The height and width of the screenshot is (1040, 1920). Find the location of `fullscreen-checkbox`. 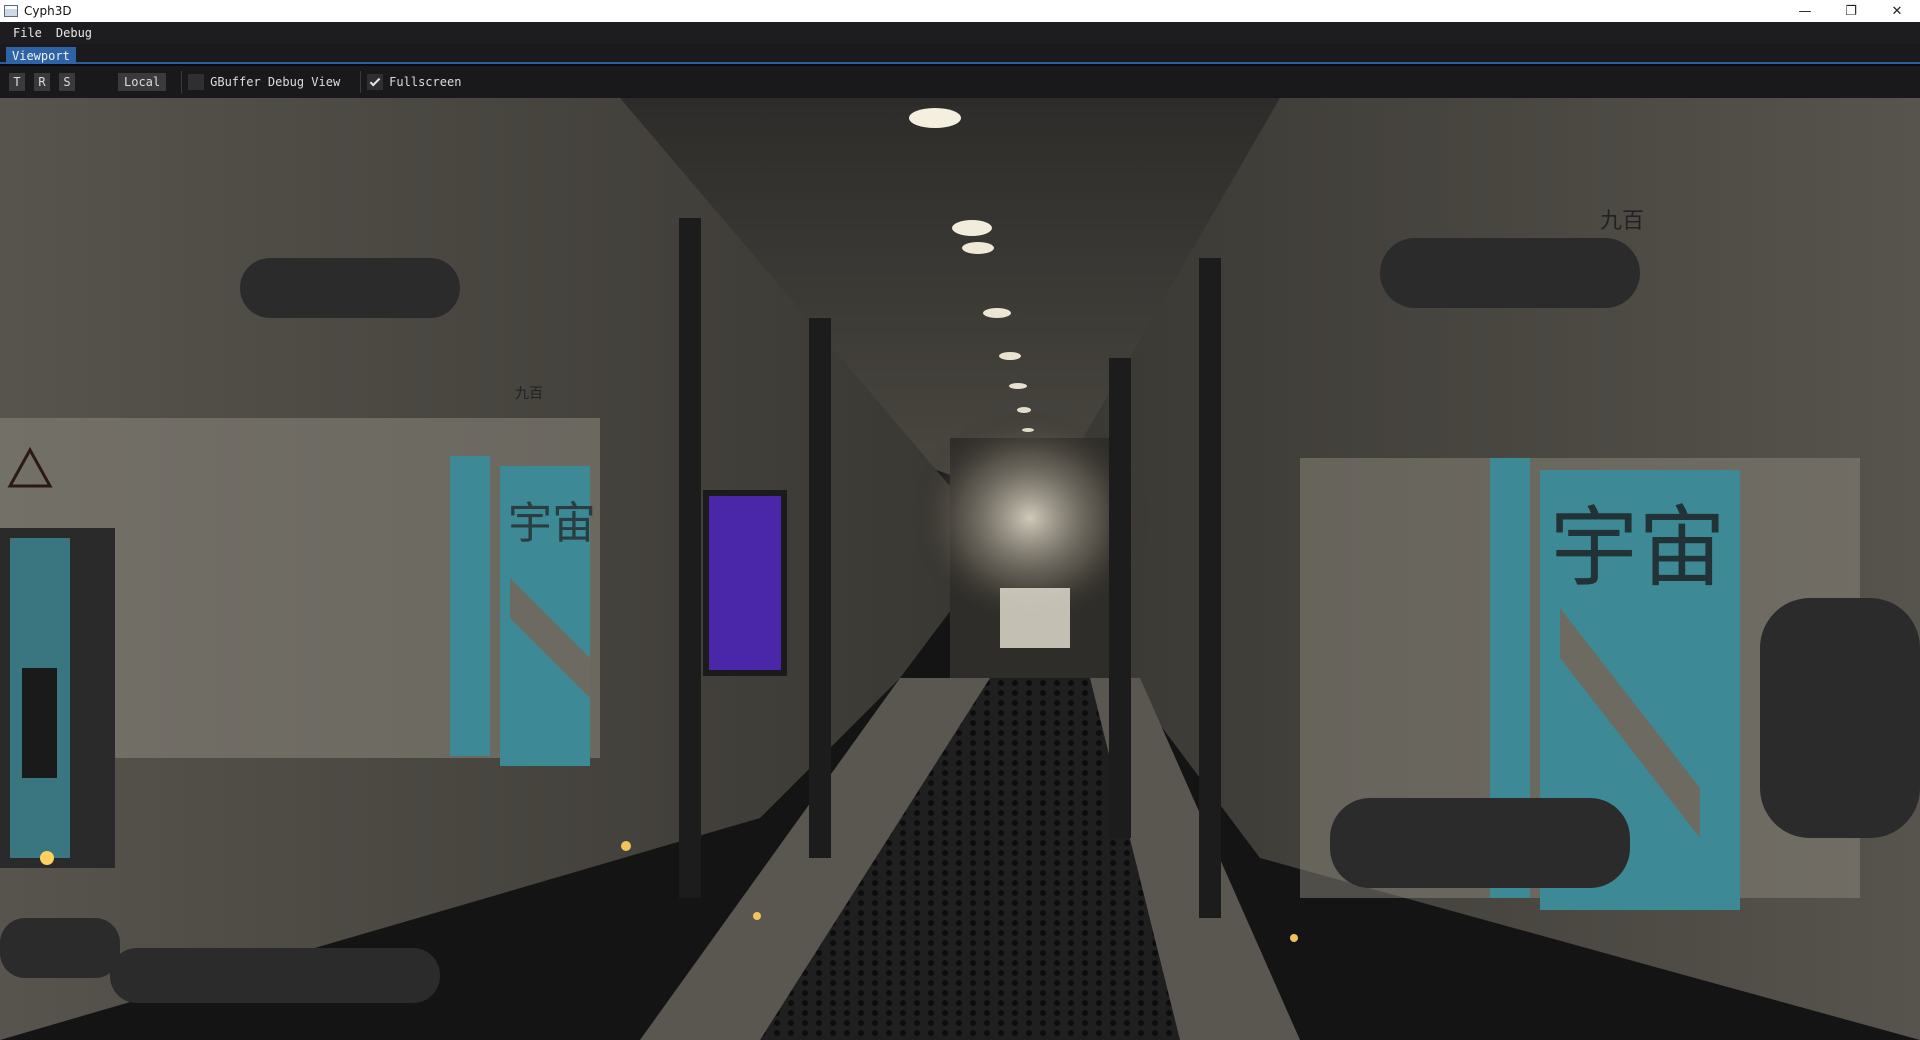

fullscreen-checkbox is located at coordinates (375, 82).